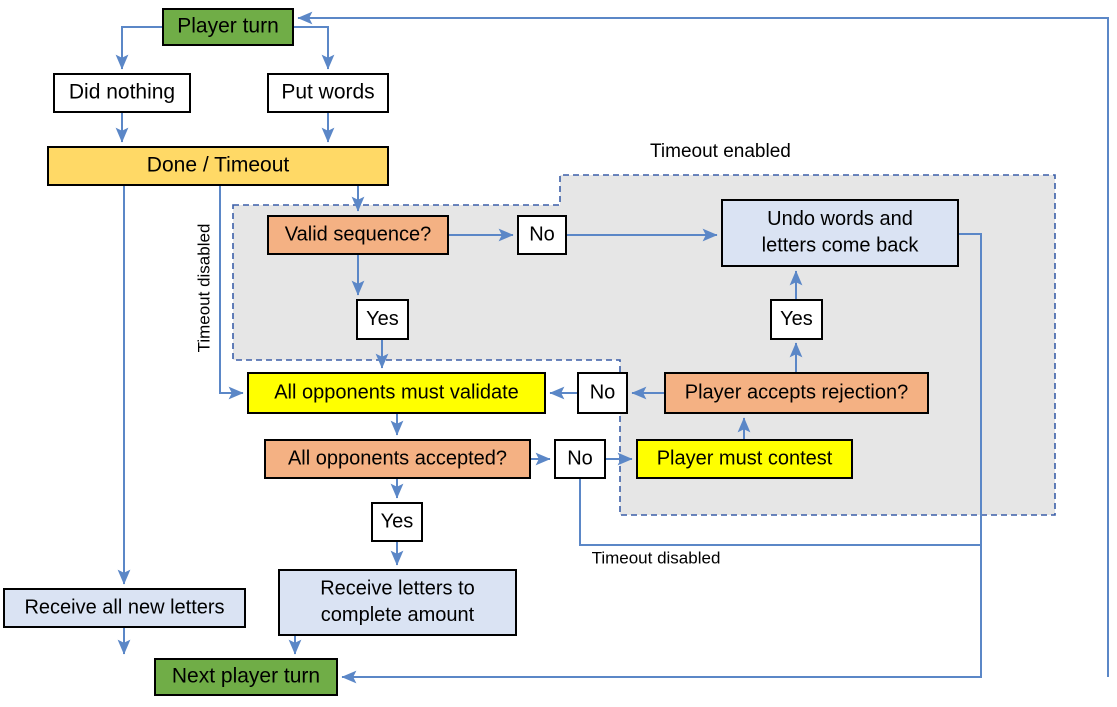 This screenshot has width=1117, height=707. I want to click on node-label-yes-accepts-rejection: Yes, so click(796, 319).